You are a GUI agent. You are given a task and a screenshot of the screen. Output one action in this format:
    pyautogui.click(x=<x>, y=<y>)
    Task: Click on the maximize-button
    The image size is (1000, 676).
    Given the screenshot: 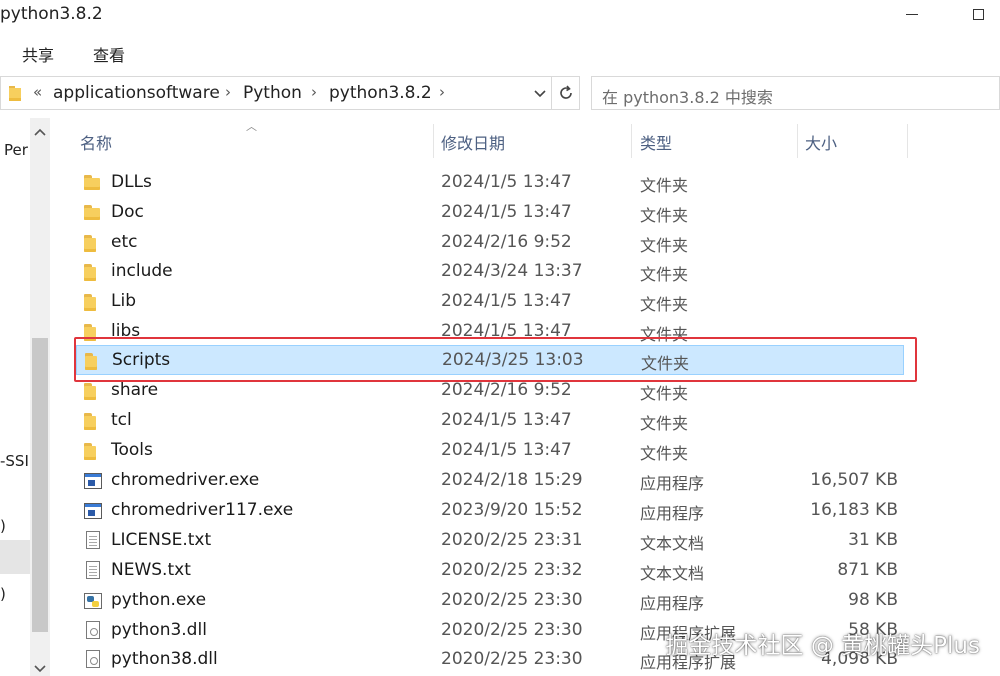 What is the action you would take?
    pyautogui.click(x=978, y=14)
    